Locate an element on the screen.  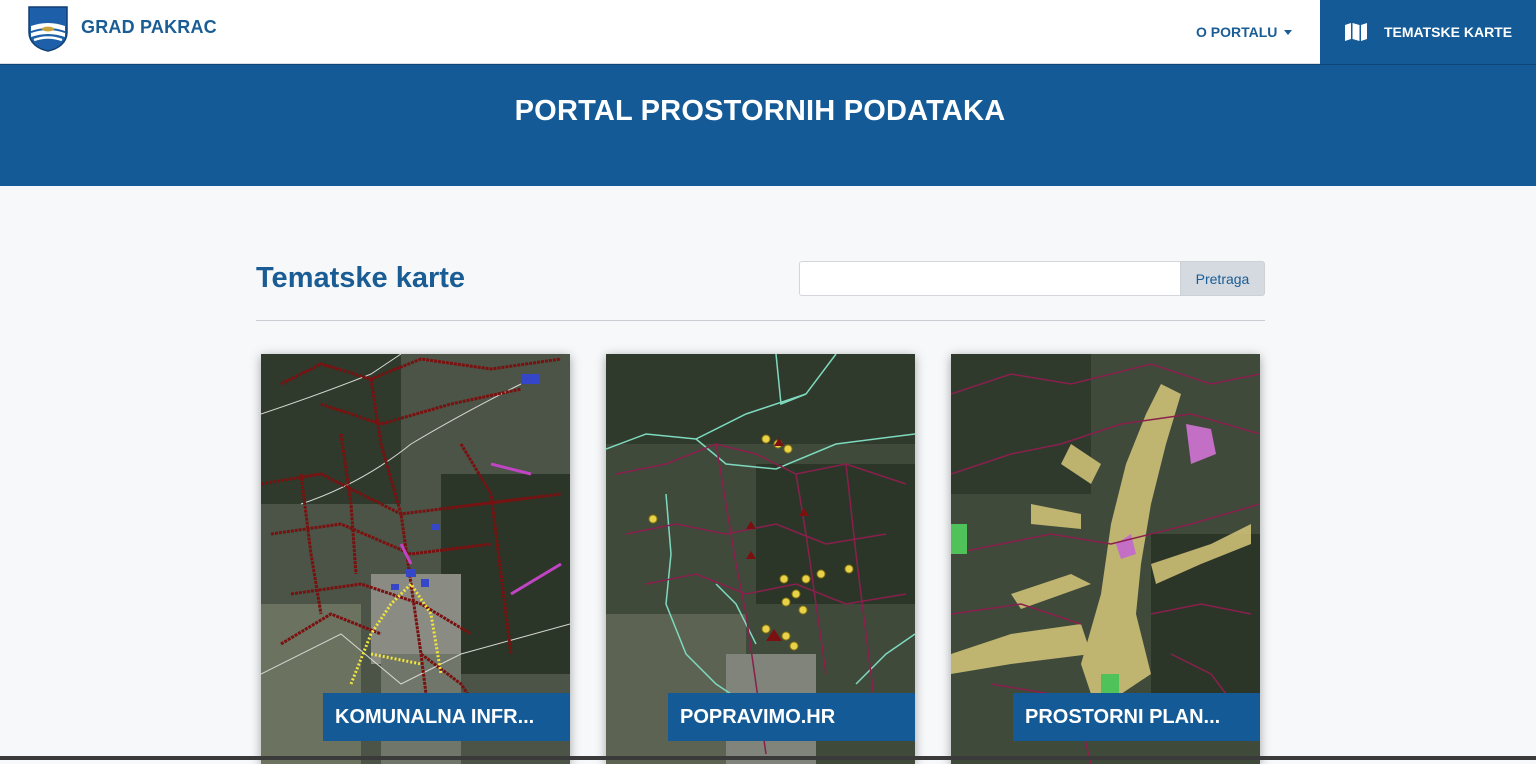
nav-about-dropdown: O PORTALU is located at coordinates (1244, 32).